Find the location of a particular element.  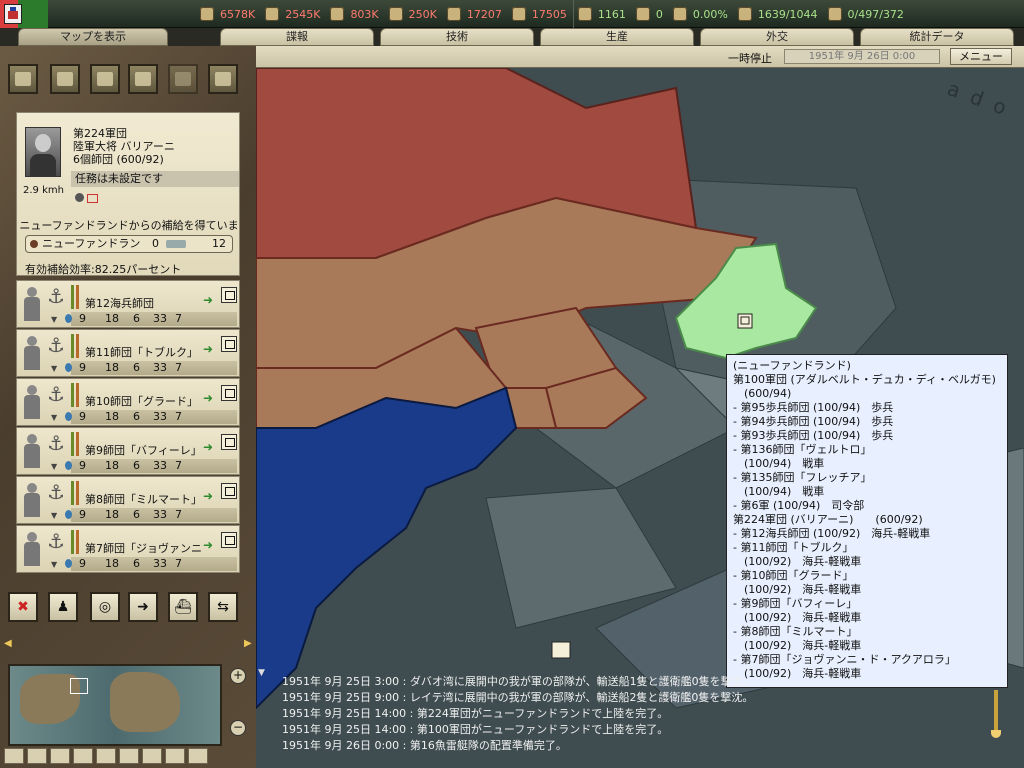

zoom-out-icon: − is located at coordinates (238, 728).